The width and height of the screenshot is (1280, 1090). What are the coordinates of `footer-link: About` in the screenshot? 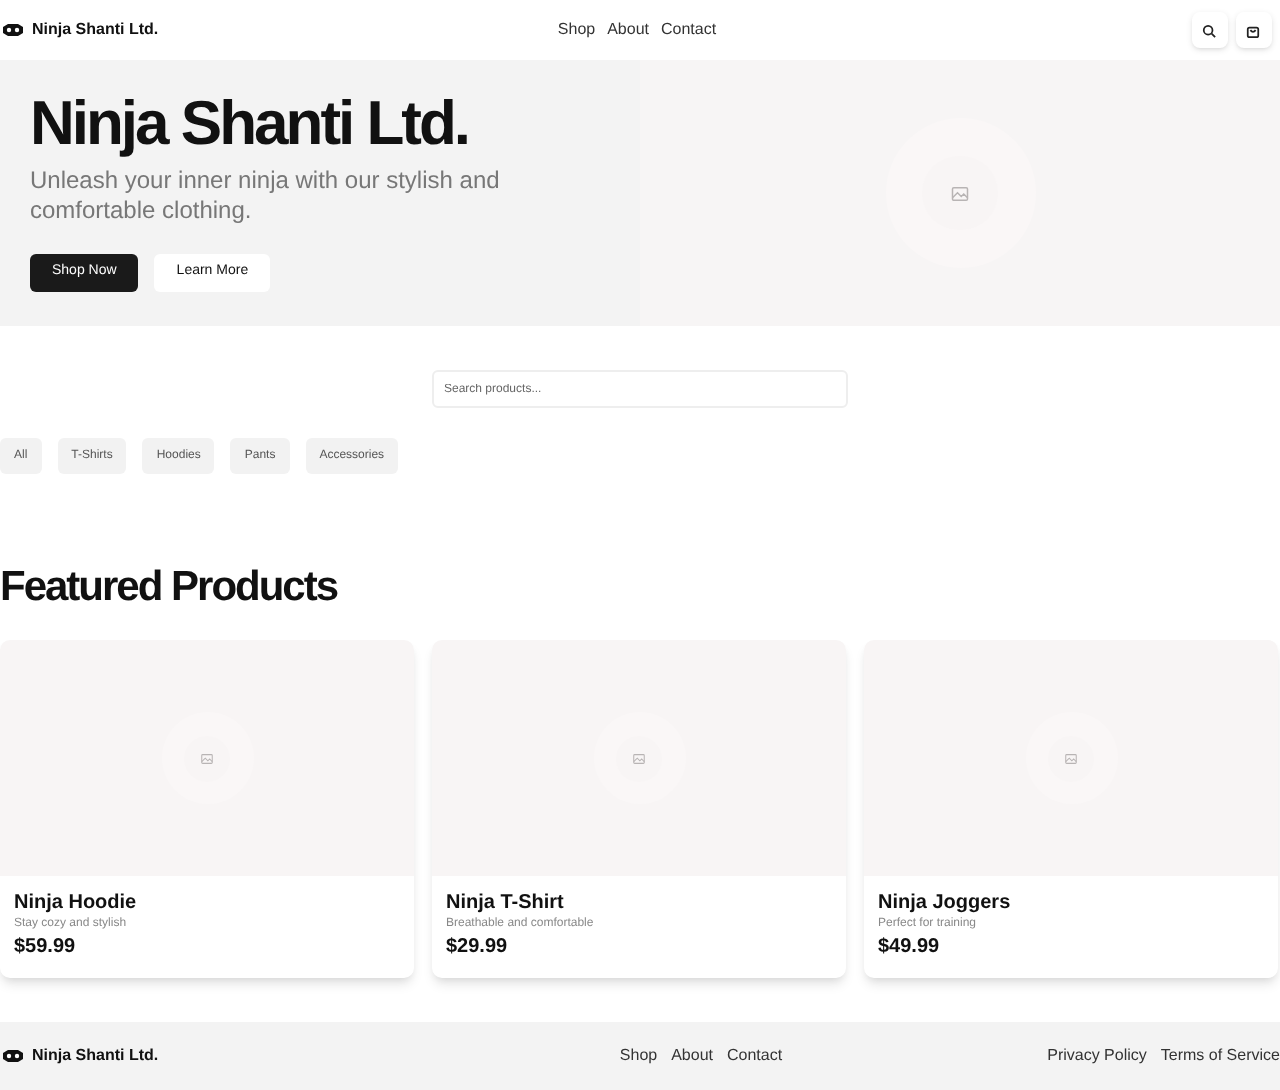 It's located at (692, 1056).